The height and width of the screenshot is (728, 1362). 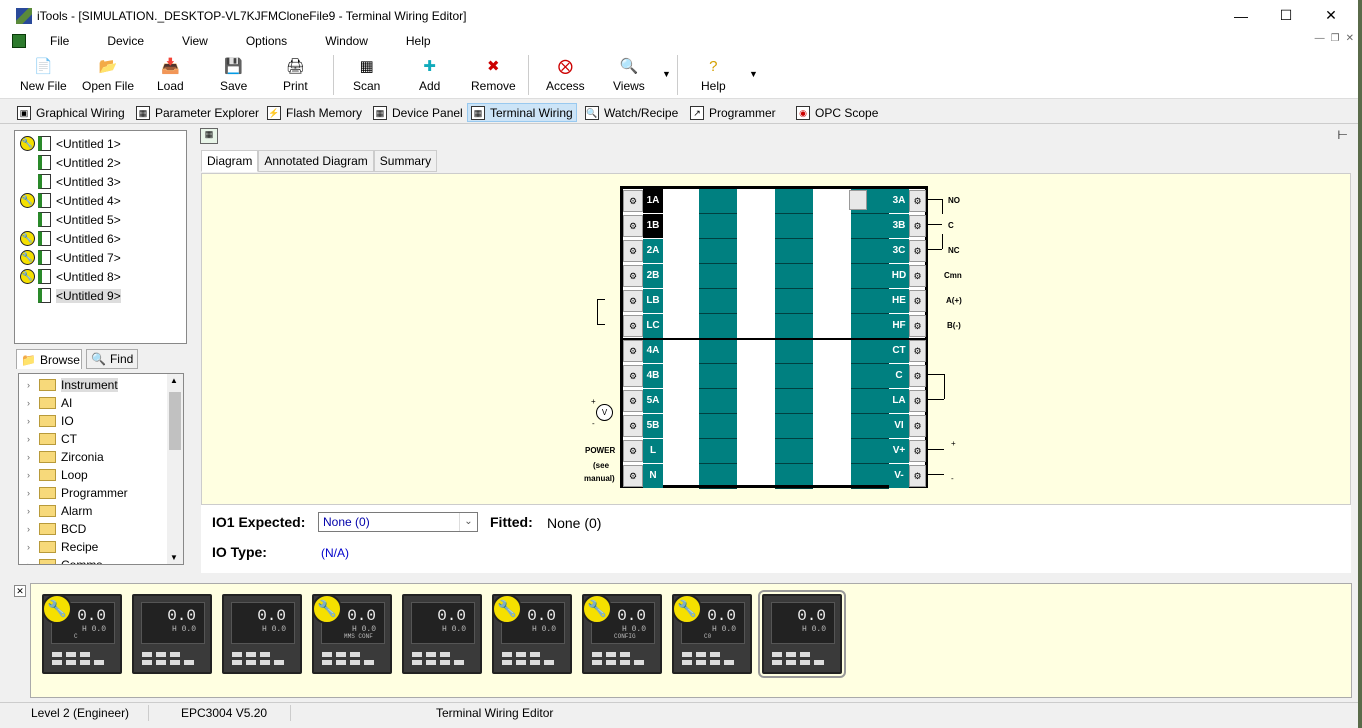 What do you see at coordinates (666, 74) in the screenshot?
I see `views-dropdown-icon: ▼` at bounding box center [666, 74].